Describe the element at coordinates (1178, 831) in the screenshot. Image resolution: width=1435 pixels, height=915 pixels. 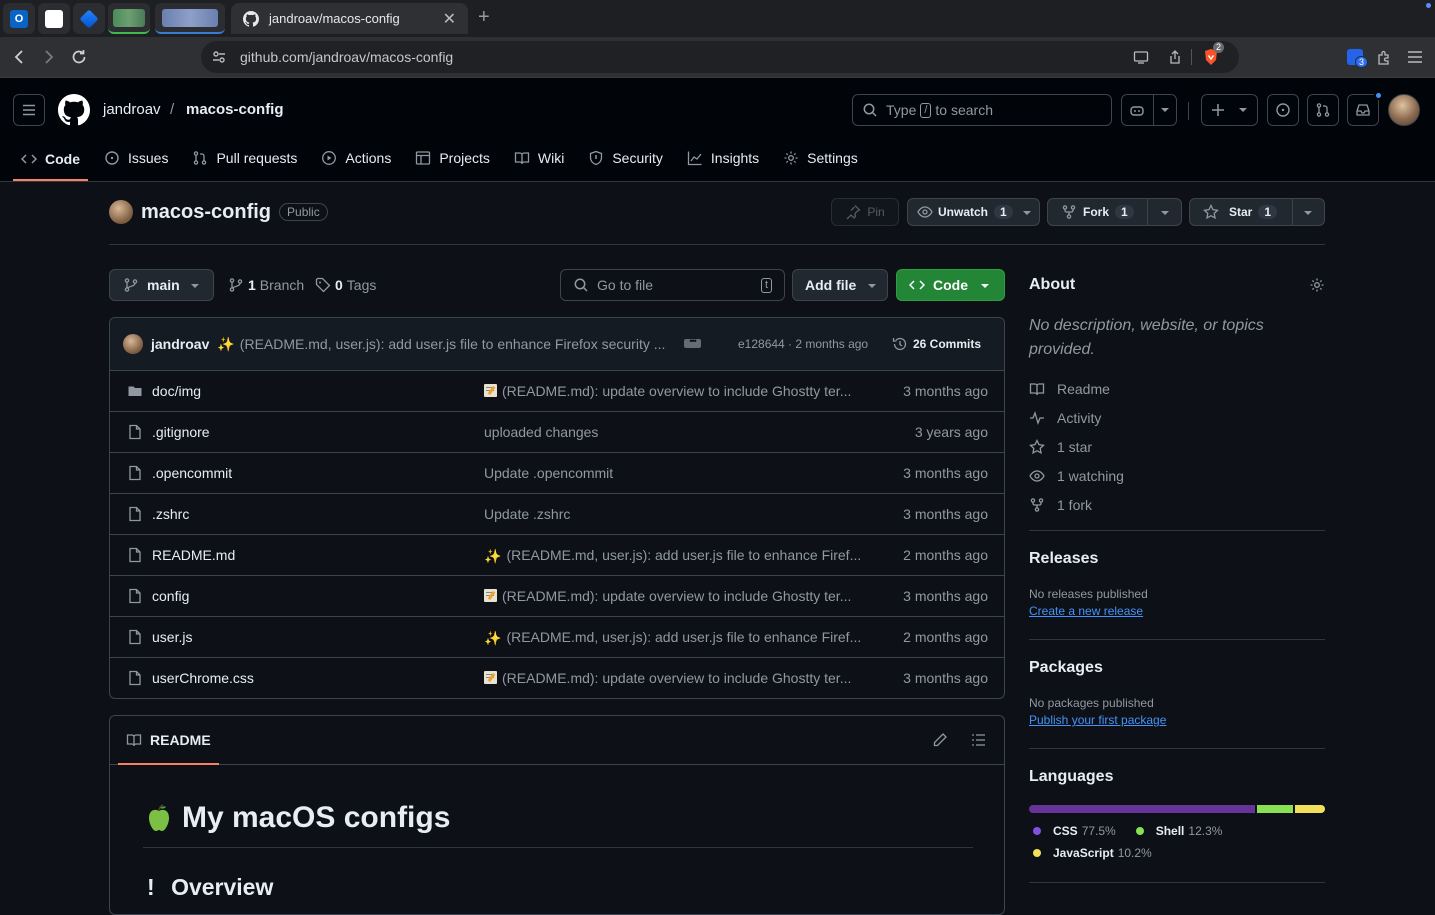
I see `language-item: Shell 12.3%` at that location.